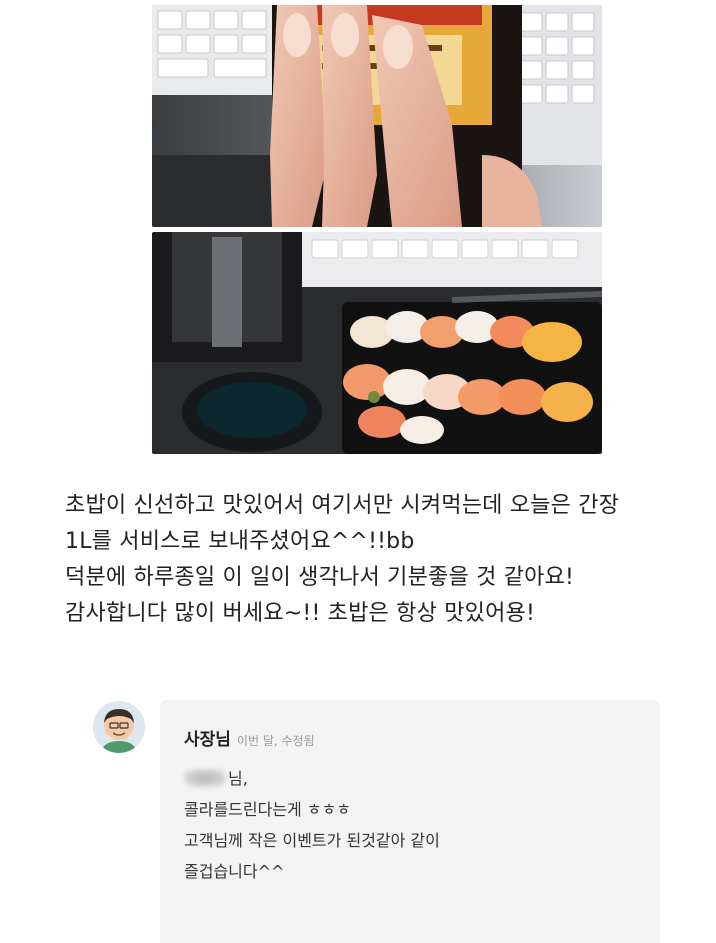  What do you see at coordinates (312, 840) in the screenshot?
I see `reply-line: 고객님께 작은 이벤트가 된것같아 같이` at bounding box center [312, 840].